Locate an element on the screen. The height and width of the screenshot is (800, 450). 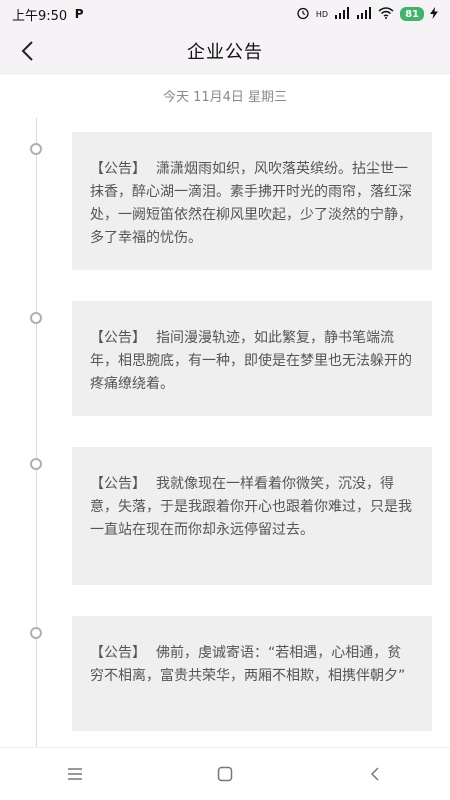
home-button is located at coordinates (225, 774).